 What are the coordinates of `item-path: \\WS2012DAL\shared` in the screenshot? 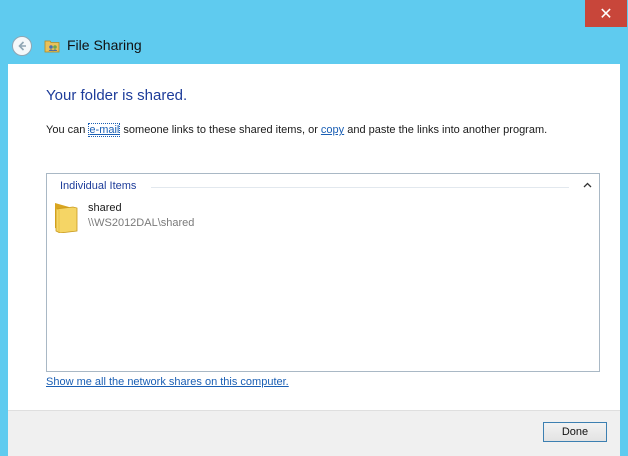 It's located at (141, 223).